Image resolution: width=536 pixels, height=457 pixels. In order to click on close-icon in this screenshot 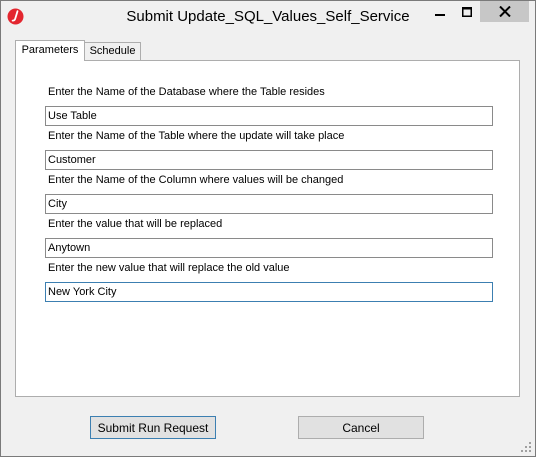, I will do `click(504, 11)`.